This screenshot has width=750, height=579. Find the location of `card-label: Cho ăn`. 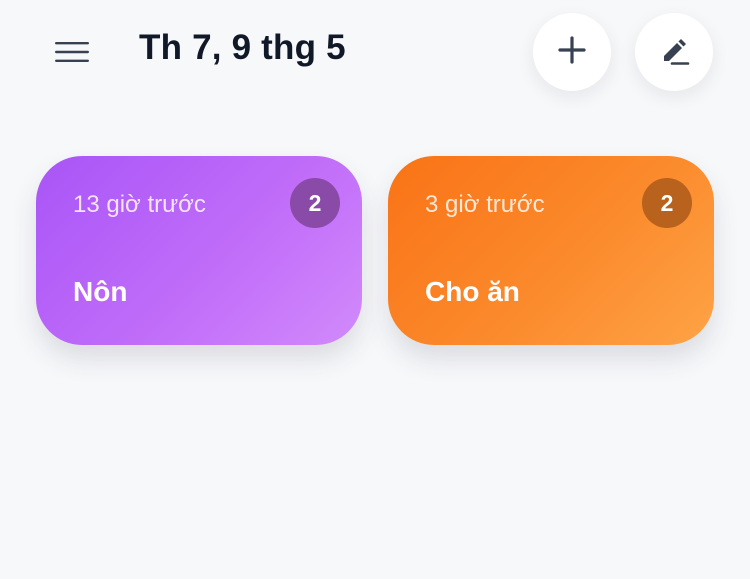

card-label: Cho ăn is located at coordinates (472, 291).